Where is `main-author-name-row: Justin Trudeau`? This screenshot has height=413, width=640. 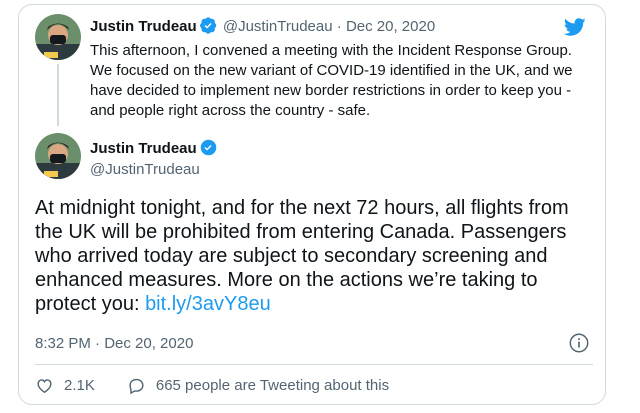
main-author-name-row: Justin Trudeau is located at coordinates (154, 149).